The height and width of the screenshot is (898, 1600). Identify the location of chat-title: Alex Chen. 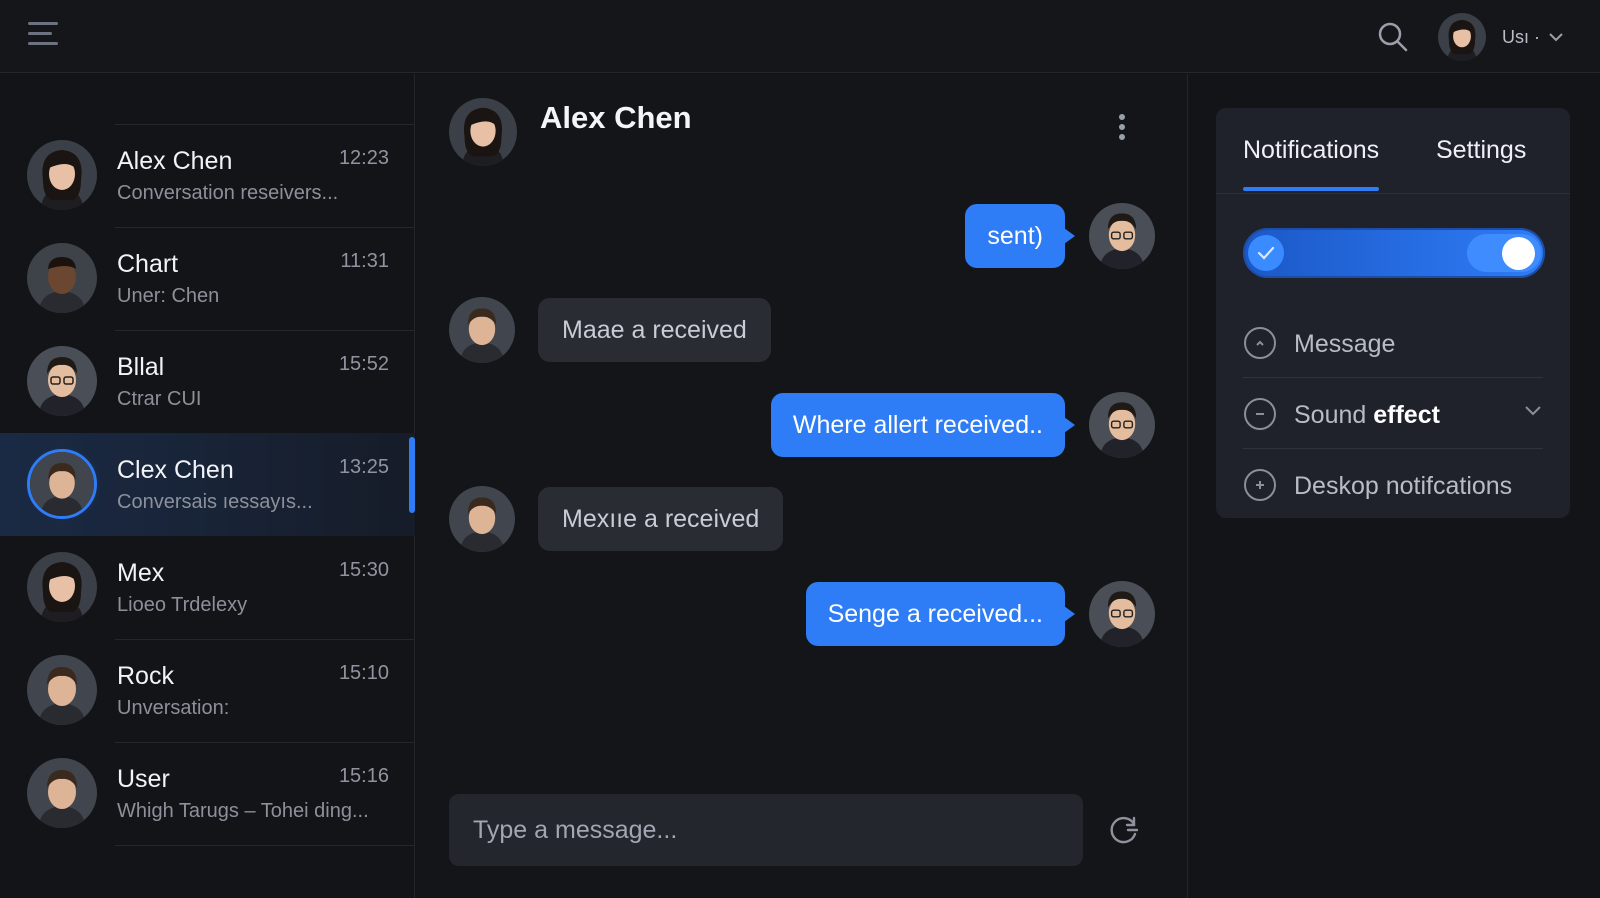
(616, 117).